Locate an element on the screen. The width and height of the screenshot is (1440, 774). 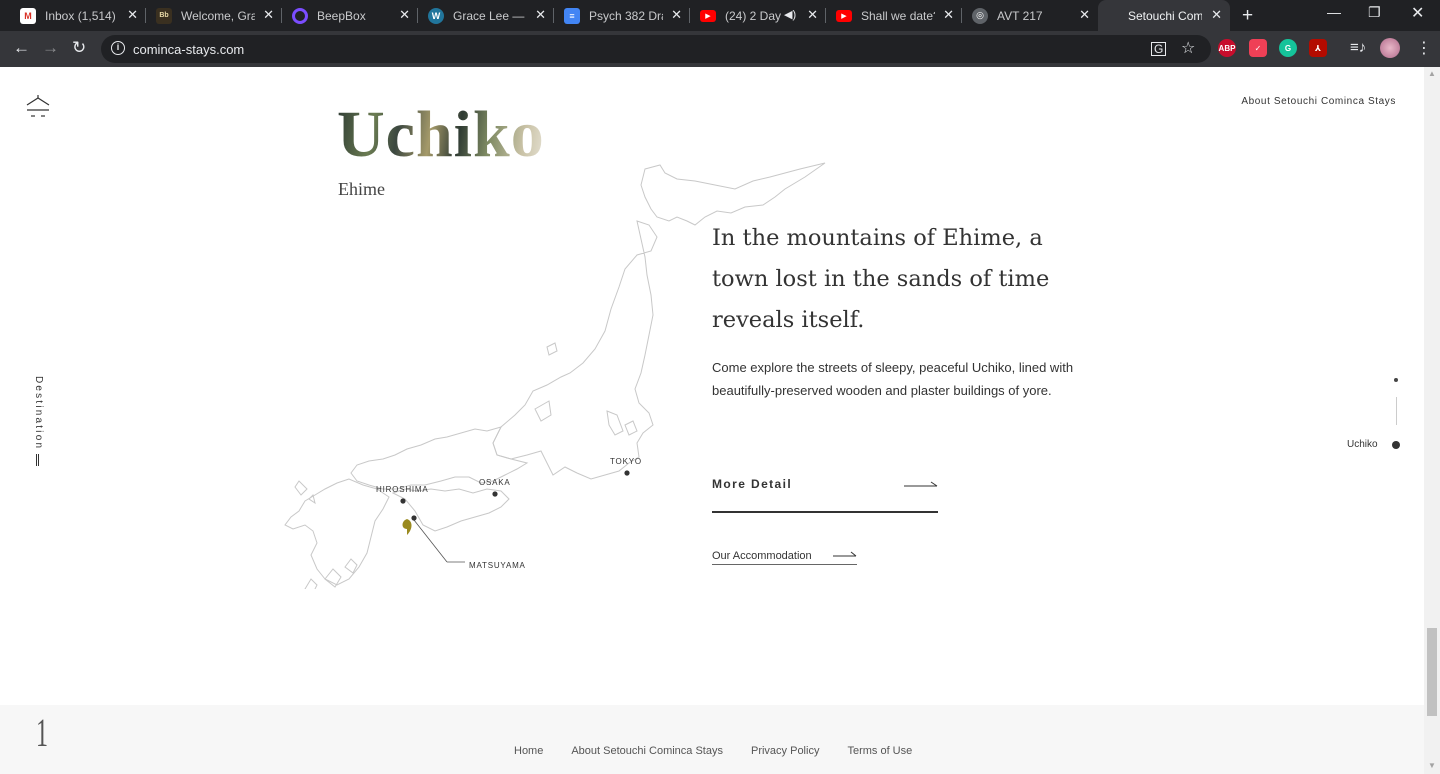
new-tab-button: + is located at coordinates (1247, 16).